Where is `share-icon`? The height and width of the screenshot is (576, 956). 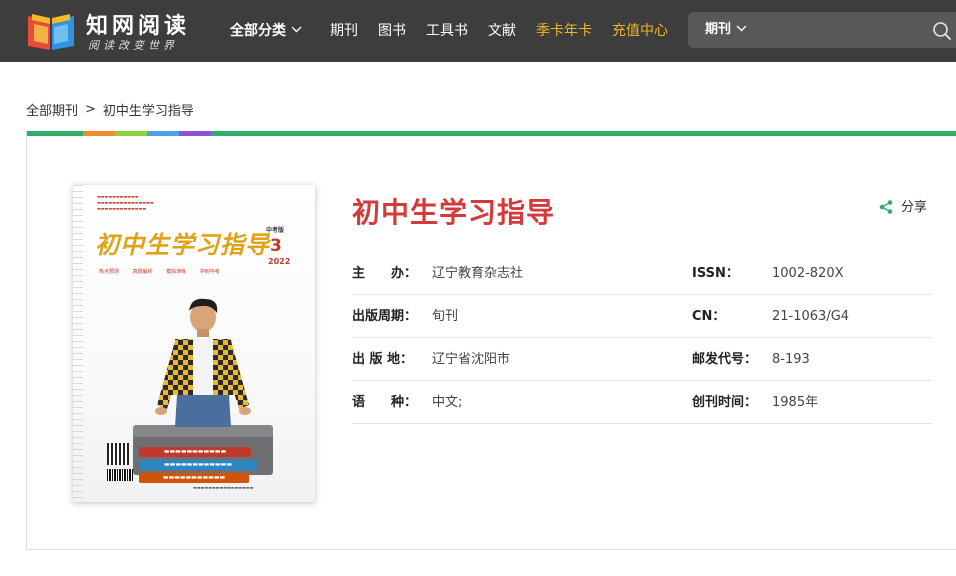 share-icon is located at coordinates (886, 206).